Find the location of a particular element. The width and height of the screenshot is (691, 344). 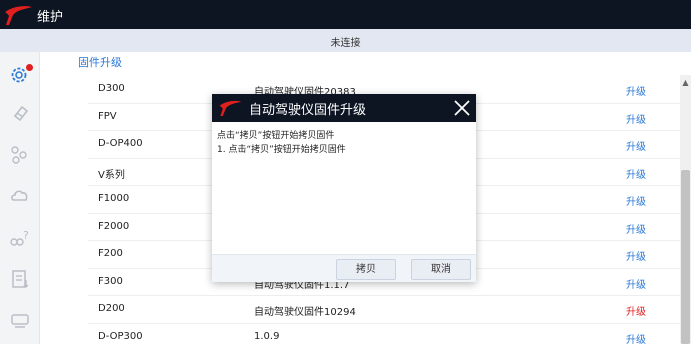

dialog-title: 自动驾驶仪固件升级 is located at coordinates (308, 110).